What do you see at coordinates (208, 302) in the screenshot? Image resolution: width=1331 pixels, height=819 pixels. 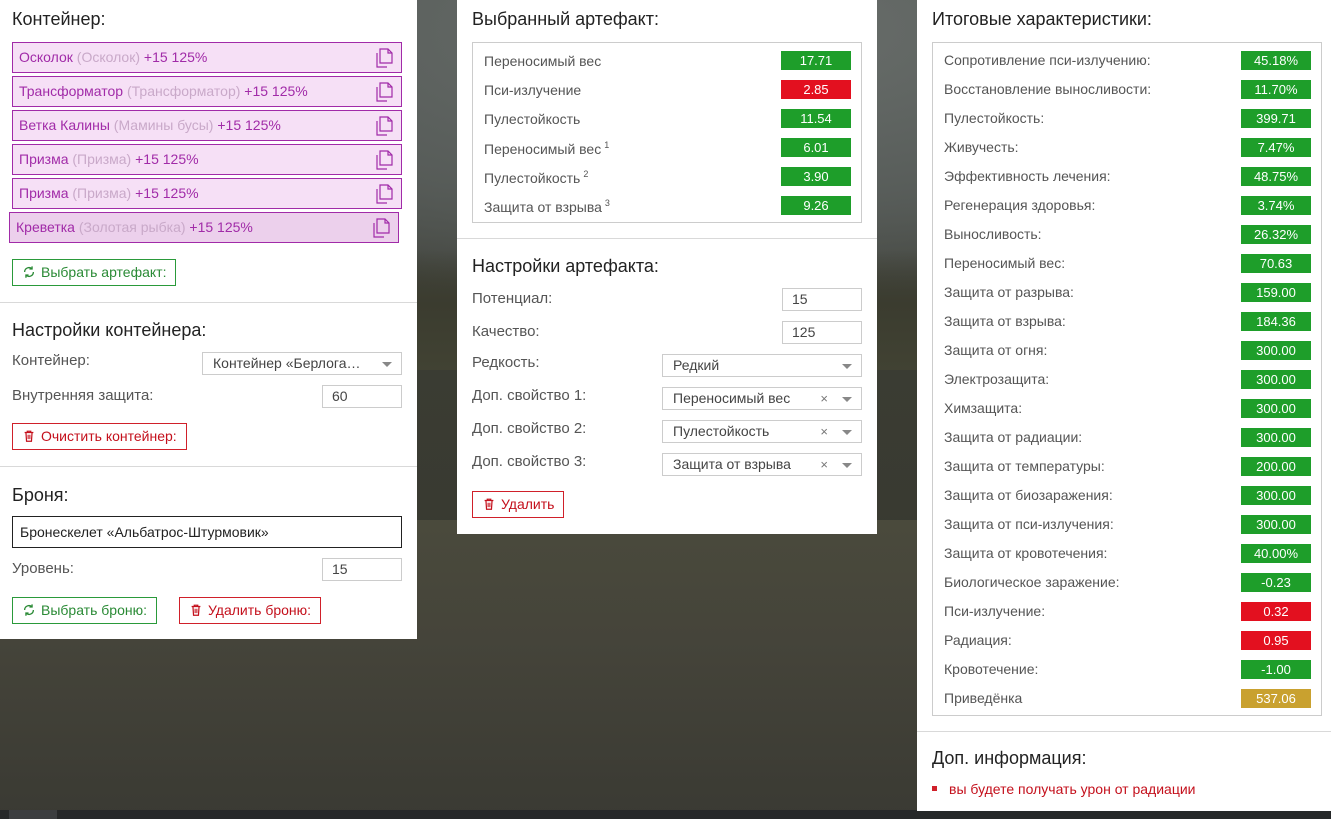 I see `divider` at bounding box center [208, 302].